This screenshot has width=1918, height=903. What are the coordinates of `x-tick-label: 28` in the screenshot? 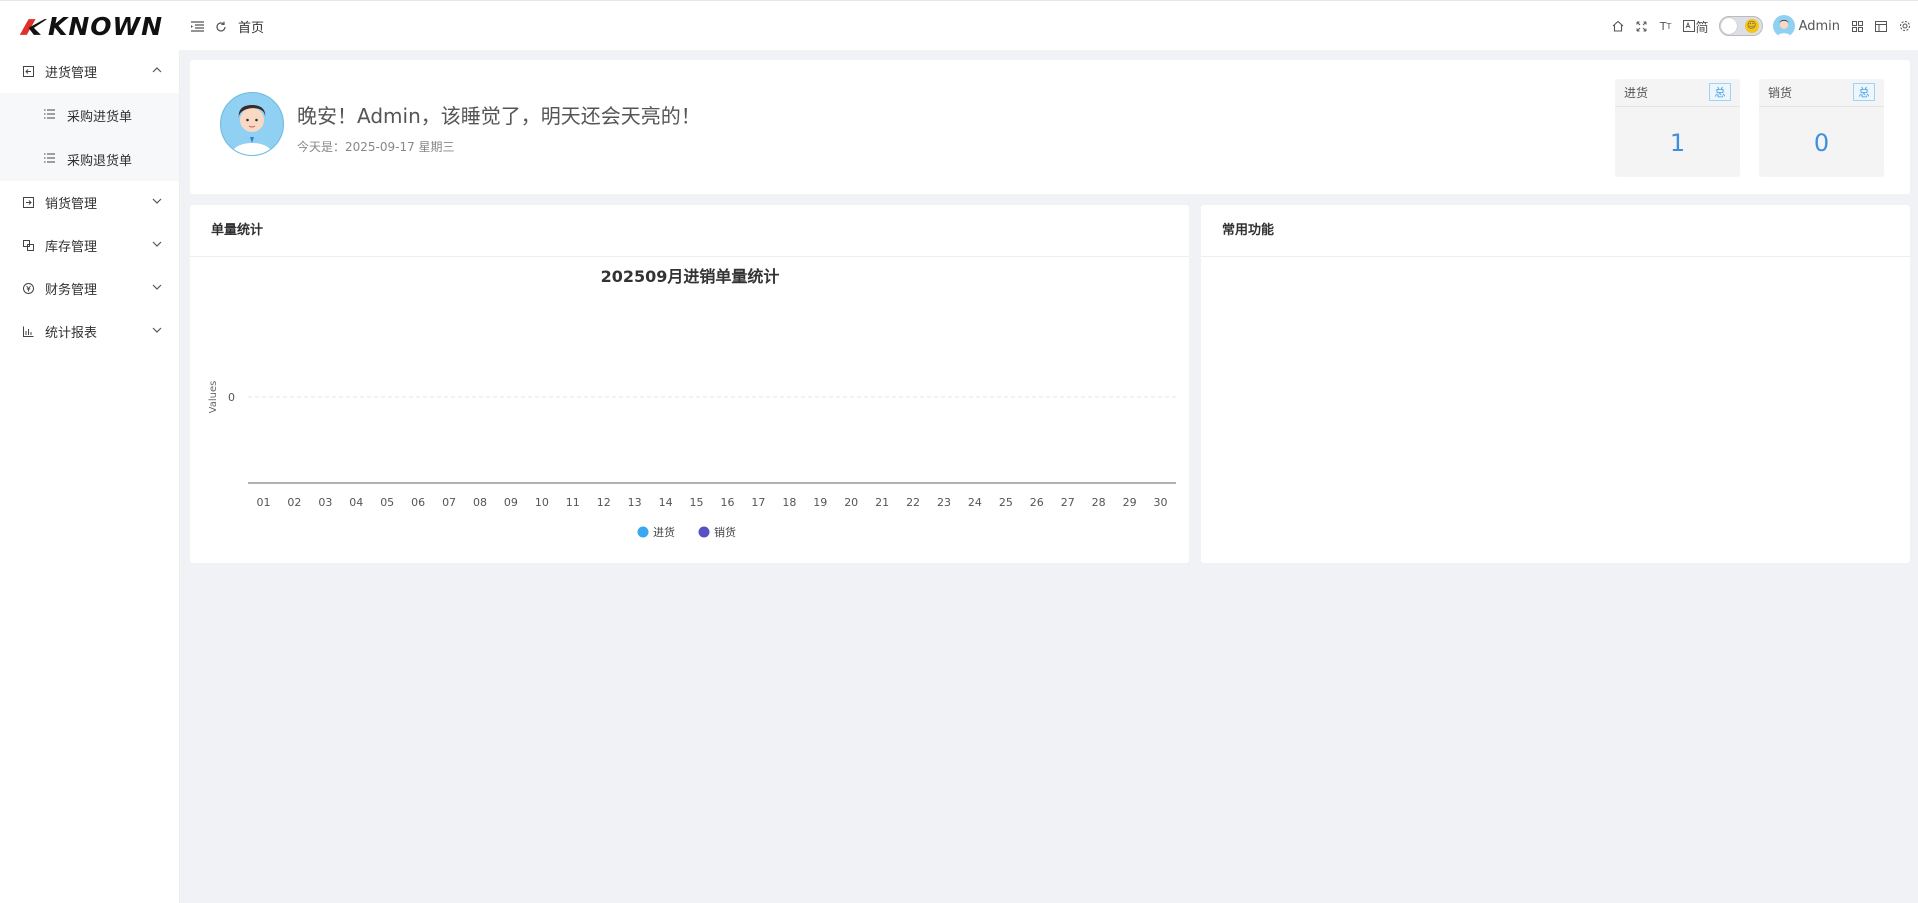 It's located at (1099, 502).